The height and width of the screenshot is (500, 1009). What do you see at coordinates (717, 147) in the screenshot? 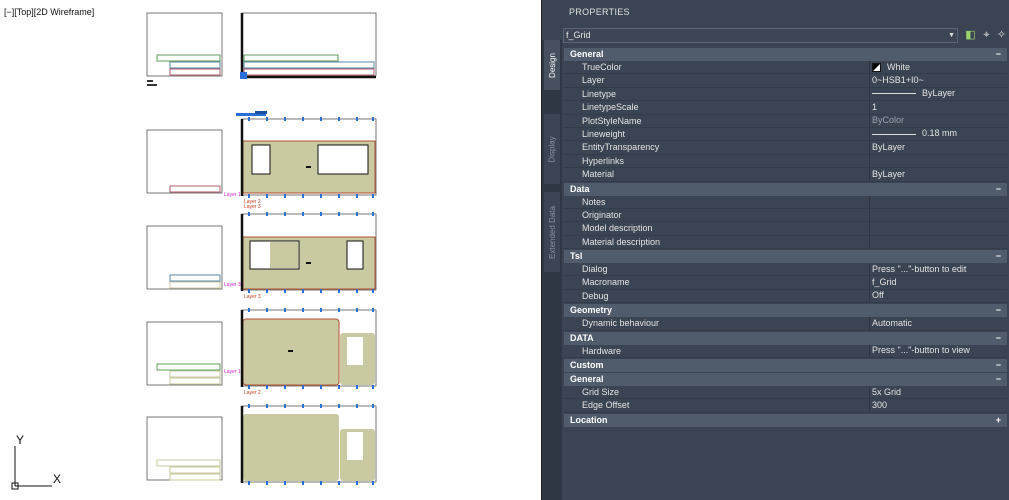
I see `property-name: EntityTransparency` at bounding box center [717, 147].